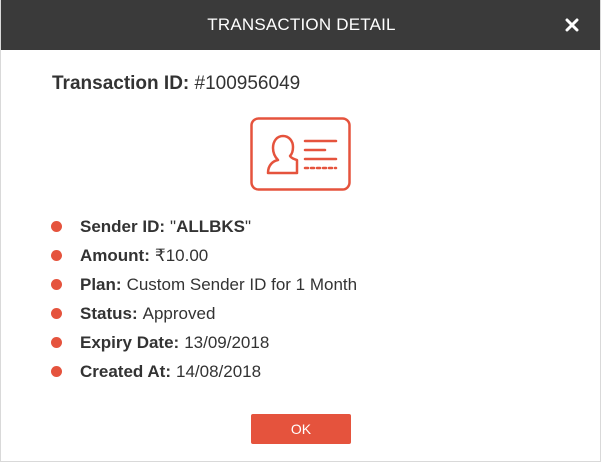 This screenshot has width=601, height=462. I want to click on detail-value: Approved, so click(179, 313).